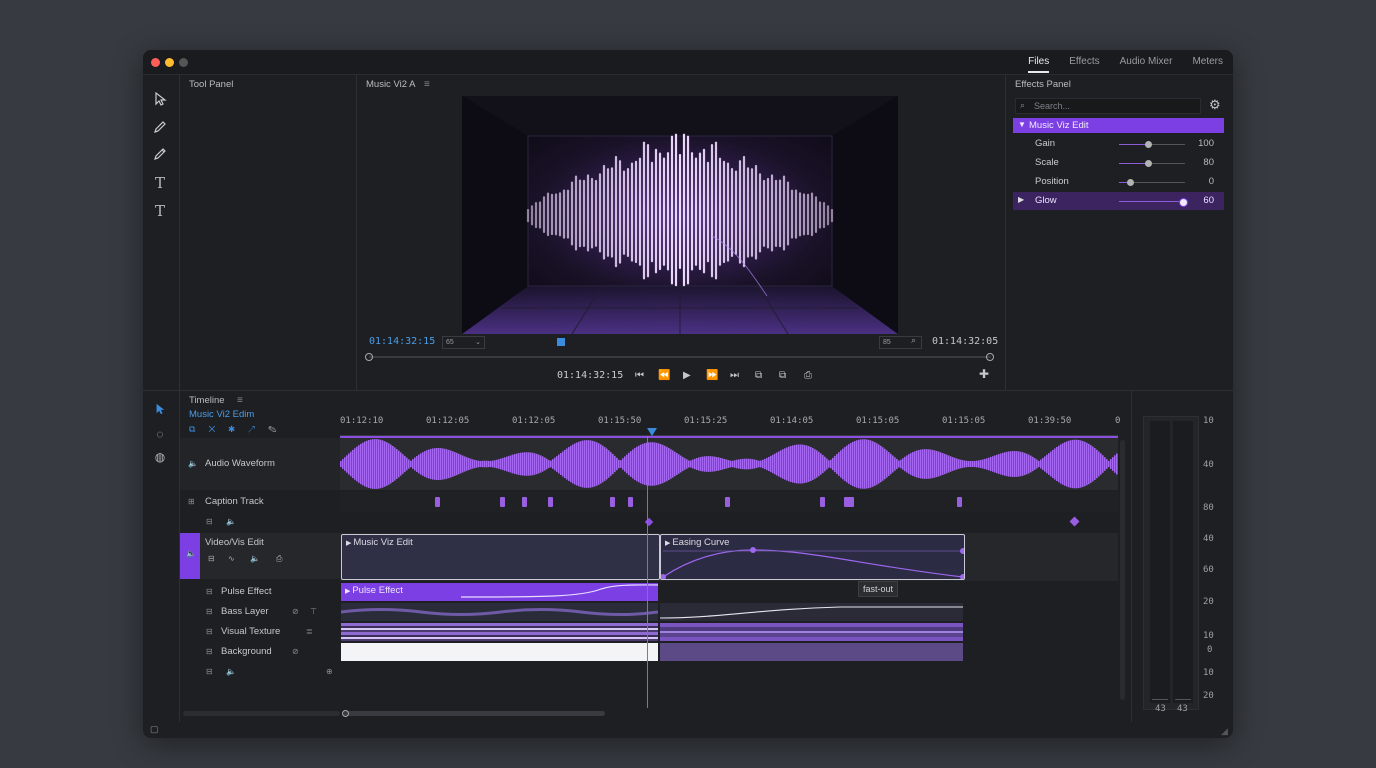  Describe the element at coordinates (260, 652) in the screenshot. I see `track-header-background: ⊟ Background ⊘` at that location.